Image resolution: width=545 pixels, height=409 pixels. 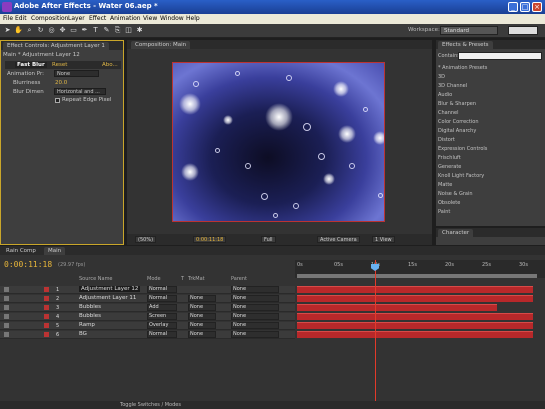 I want to click on views-dropdown: 1 View, so click(x=383, y=239).